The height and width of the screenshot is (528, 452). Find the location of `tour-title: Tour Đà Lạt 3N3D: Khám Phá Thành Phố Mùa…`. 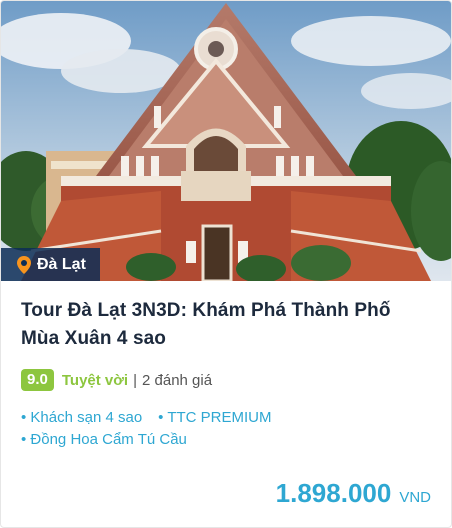

tour-title: Tour Đà Lạt 3N3D: Khám Phá Thành Phố Mùa… is located at coordinates (226, 325).